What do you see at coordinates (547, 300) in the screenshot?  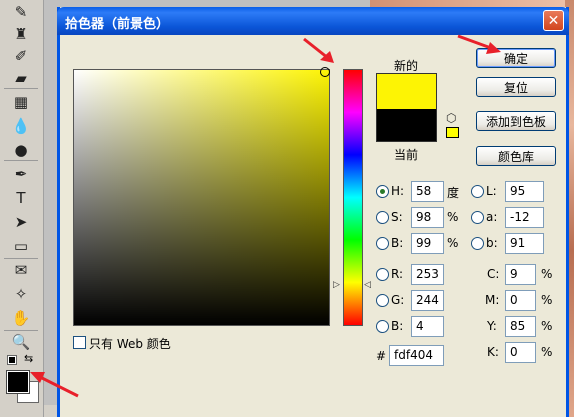 I see `magenta-unit: %` at bounding box center [547, 300].